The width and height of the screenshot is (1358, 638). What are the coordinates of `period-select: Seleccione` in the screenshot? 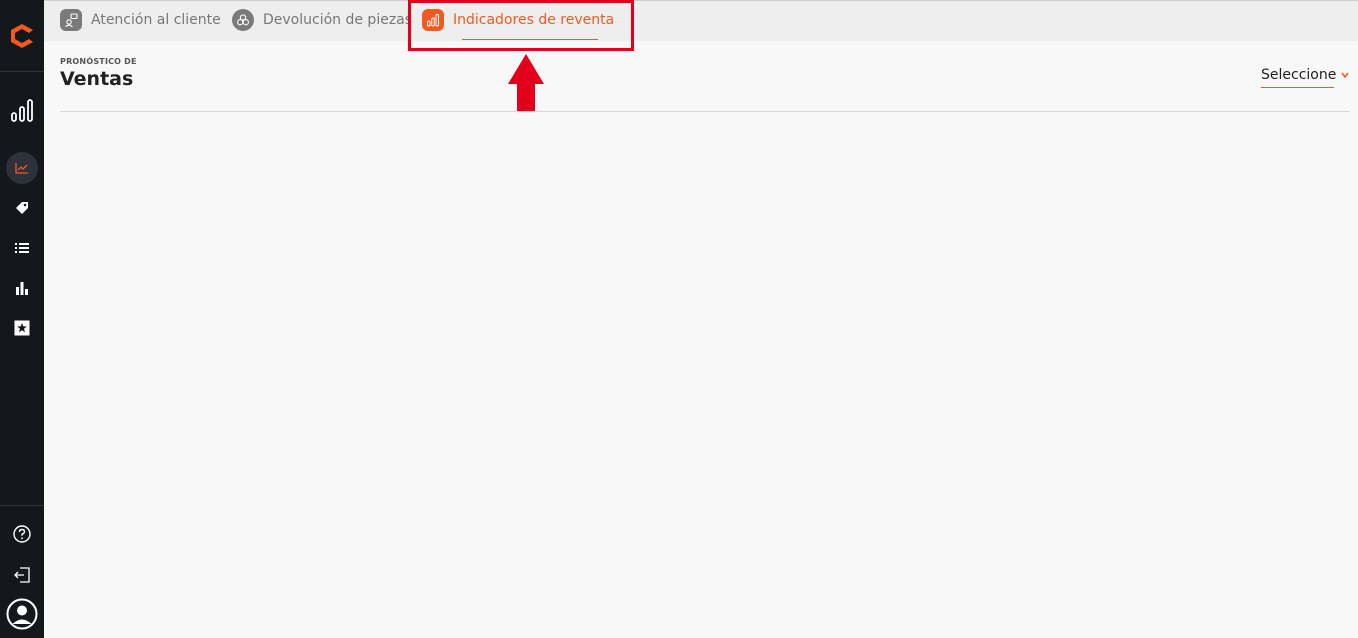 It's located at (1306, 78).